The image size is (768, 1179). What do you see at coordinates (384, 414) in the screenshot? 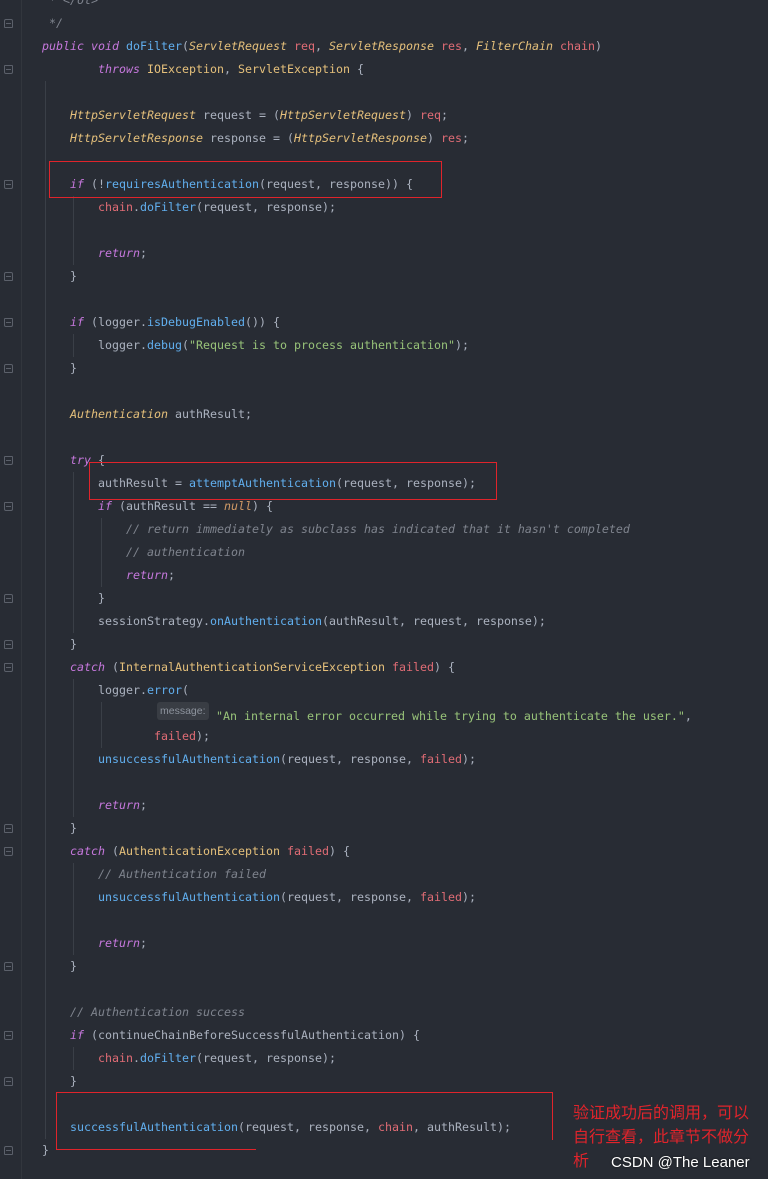
I see `code-line: Authentication authResult;` at bounding box center [384, 414].